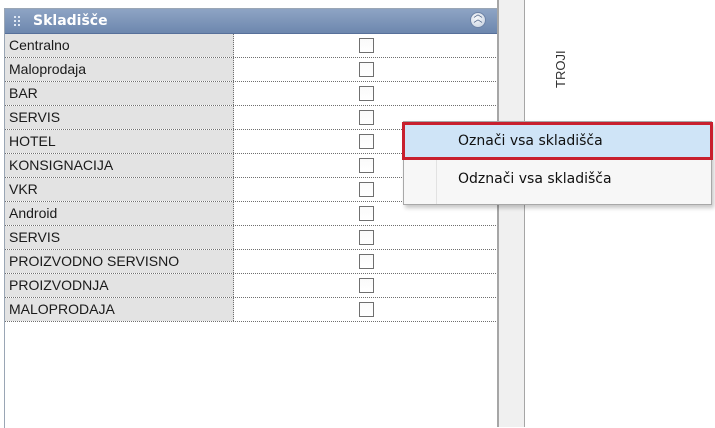 The height and width of the screenshot is (428, 715). What do you see at coordinates (119, 45) in the screenshot?
I see `row-label: Centralno` at bounding box center [119, 45].